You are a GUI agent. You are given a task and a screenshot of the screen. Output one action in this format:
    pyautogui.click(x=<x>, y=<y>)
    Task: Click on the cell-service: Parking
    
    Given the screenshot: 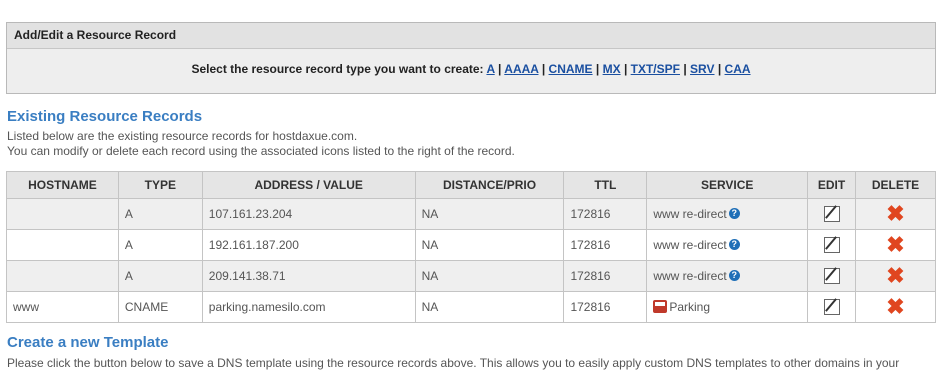 What is the action you would take?
    pyautogui.click(x=727, y=307)
    